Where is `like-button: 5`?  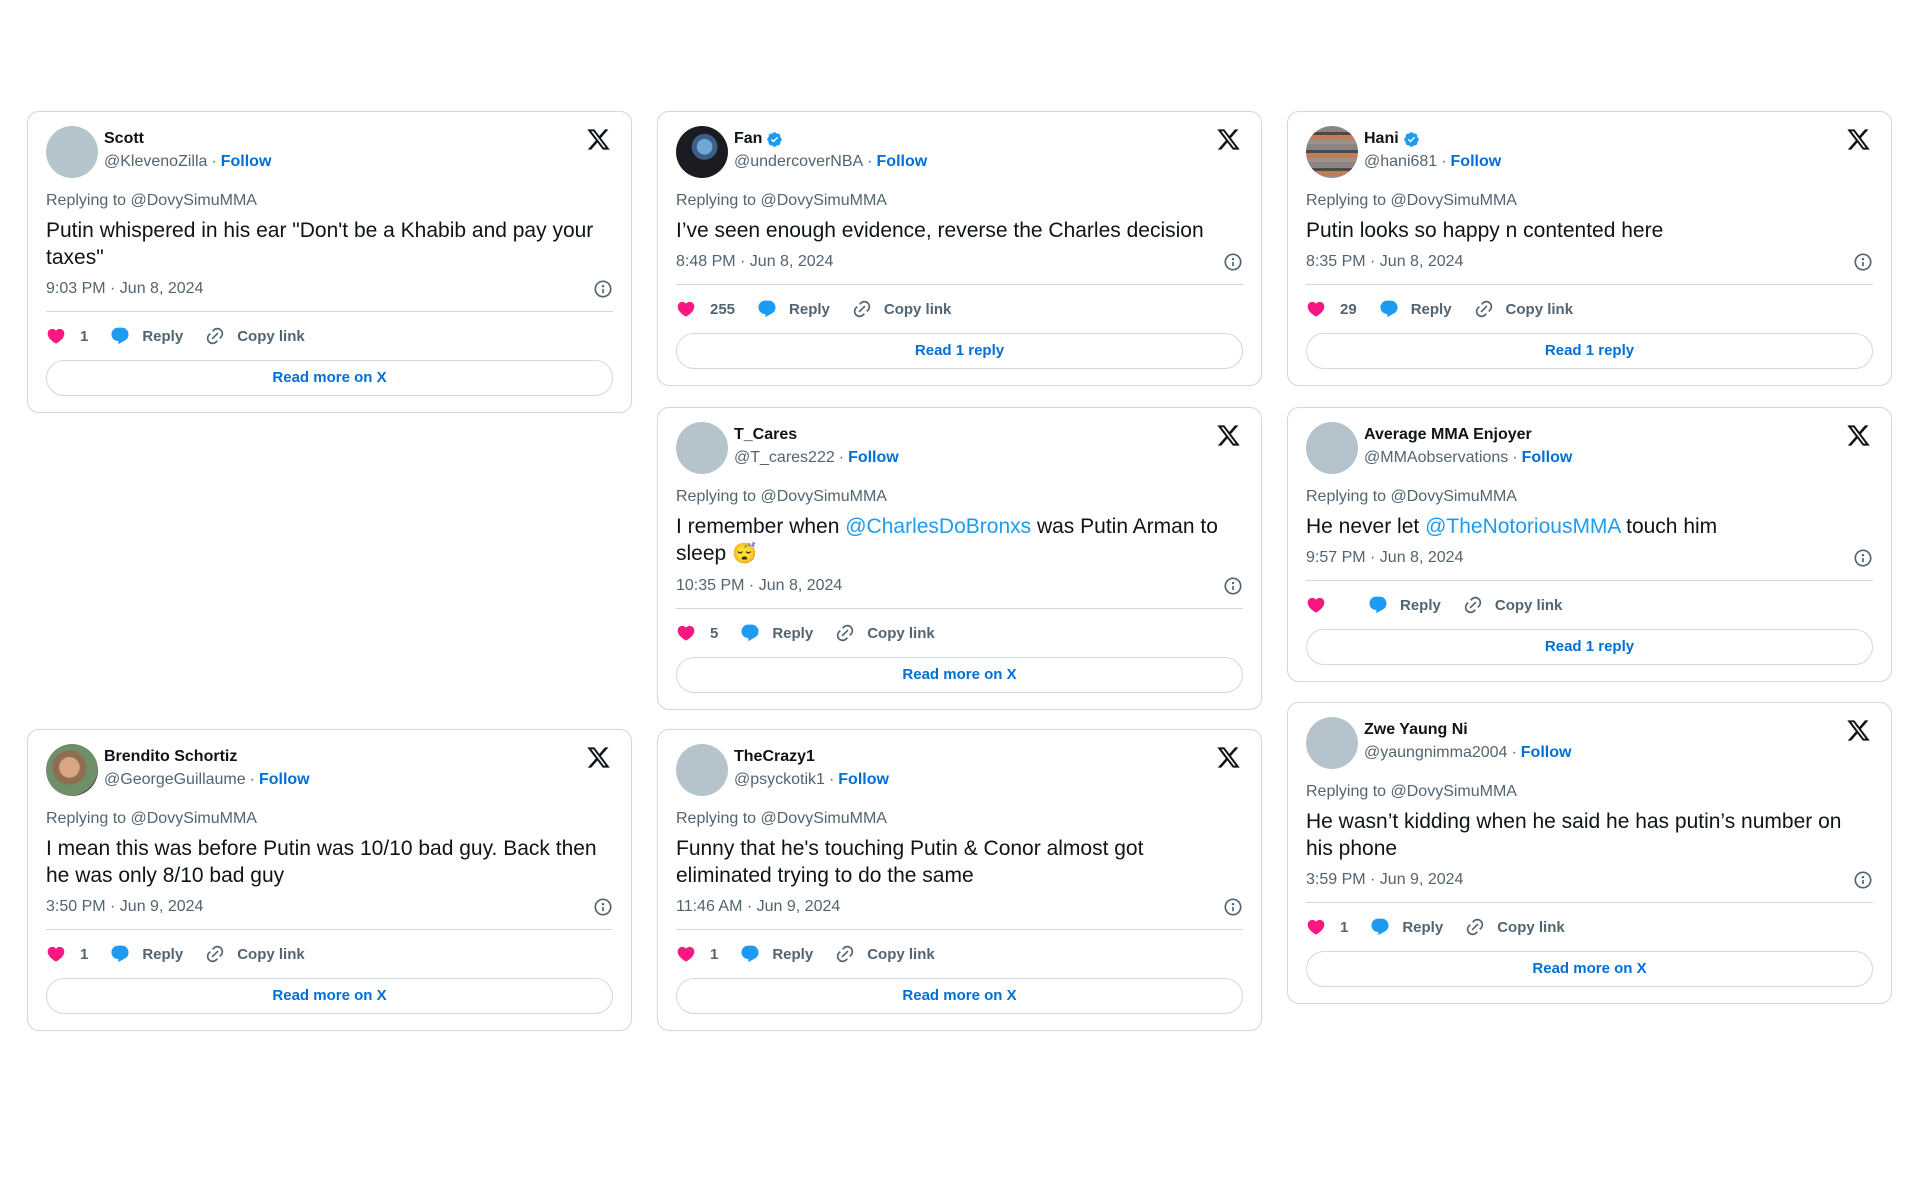
like-button: 5 is located at coordinates (697, 633).